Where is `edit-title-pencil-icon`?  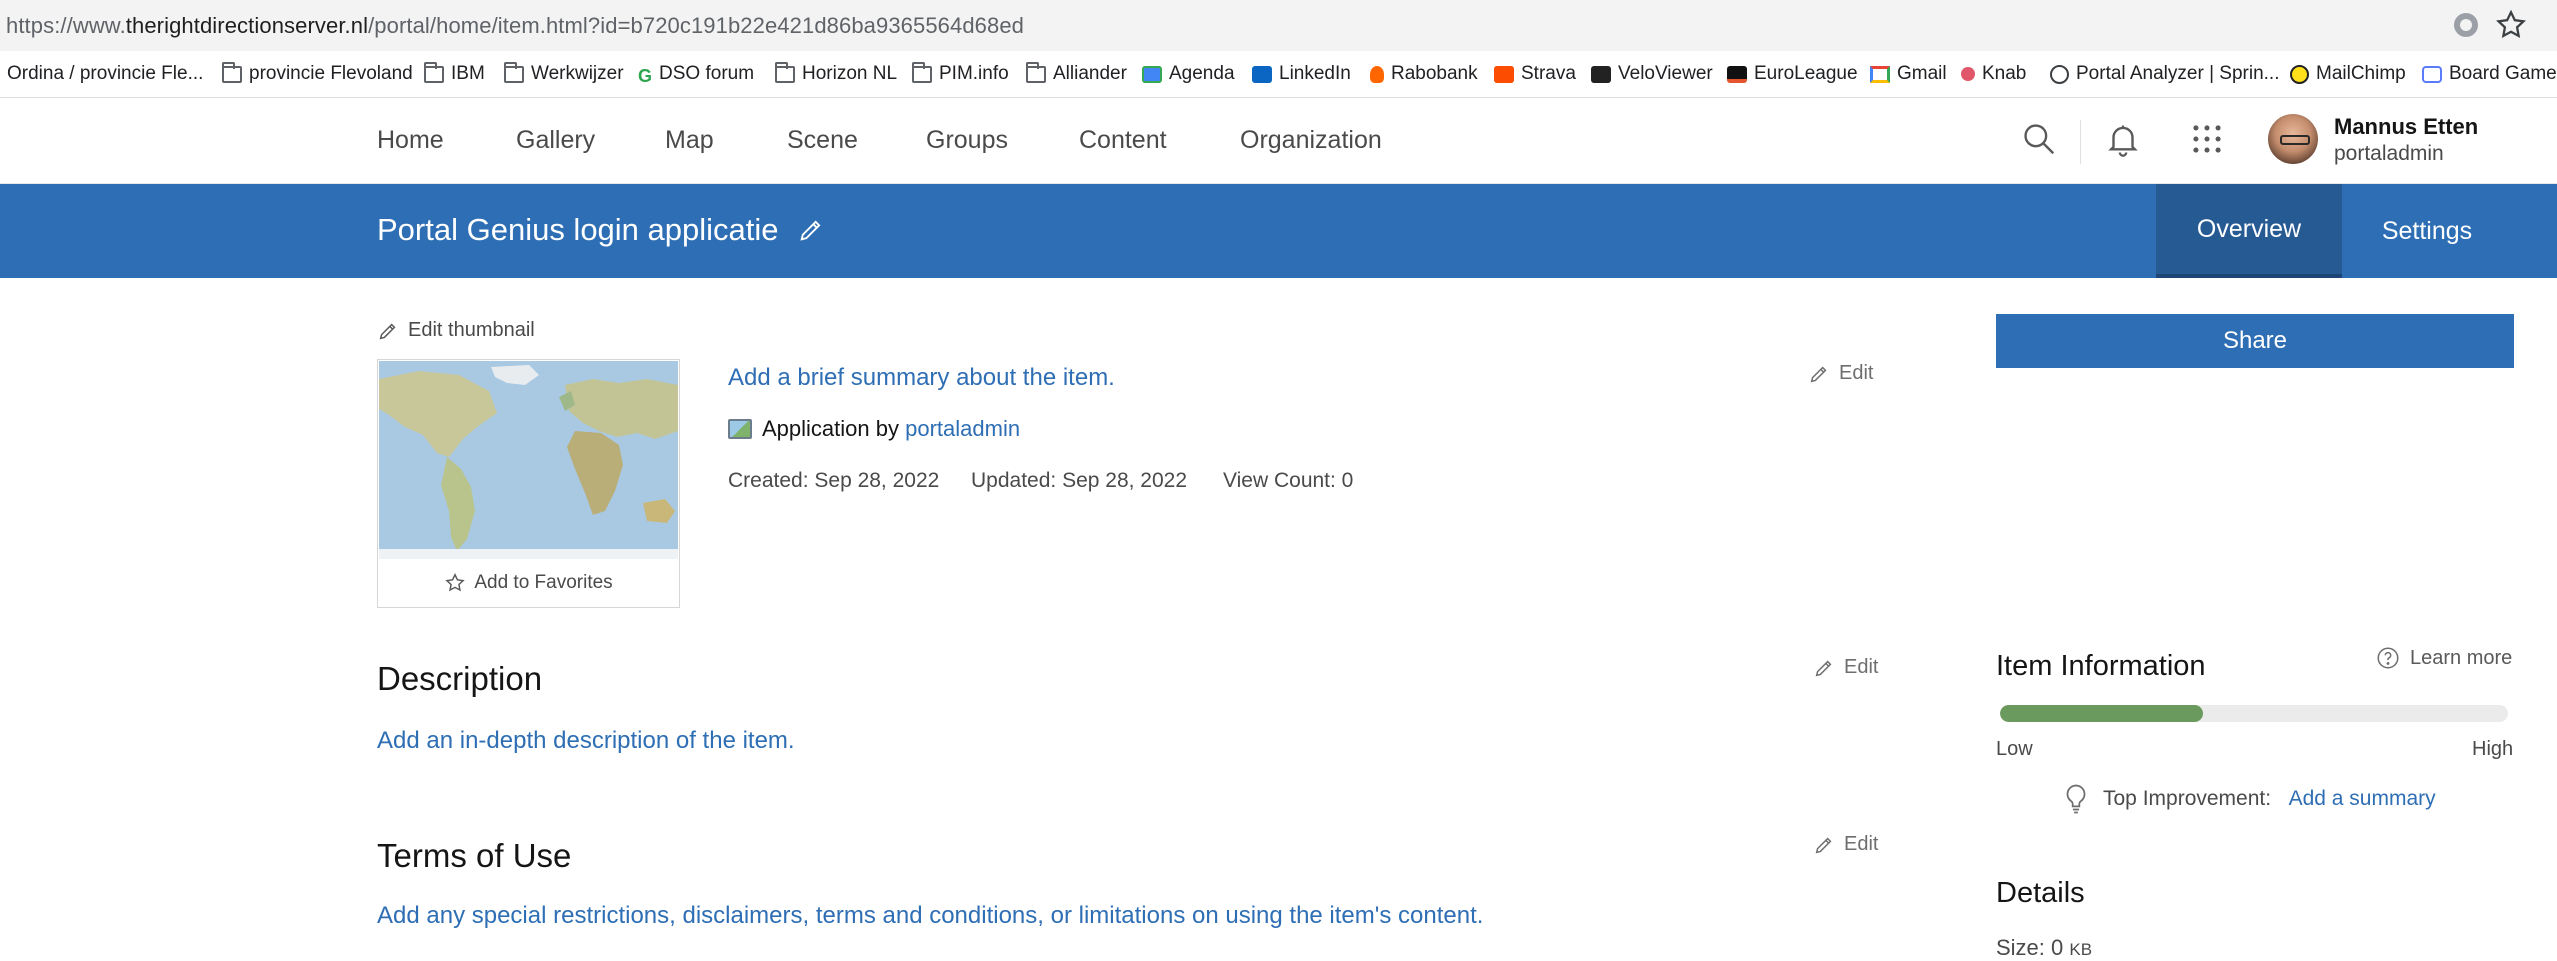 edit-title-pencil-icon is located at coordinates (811, 230).